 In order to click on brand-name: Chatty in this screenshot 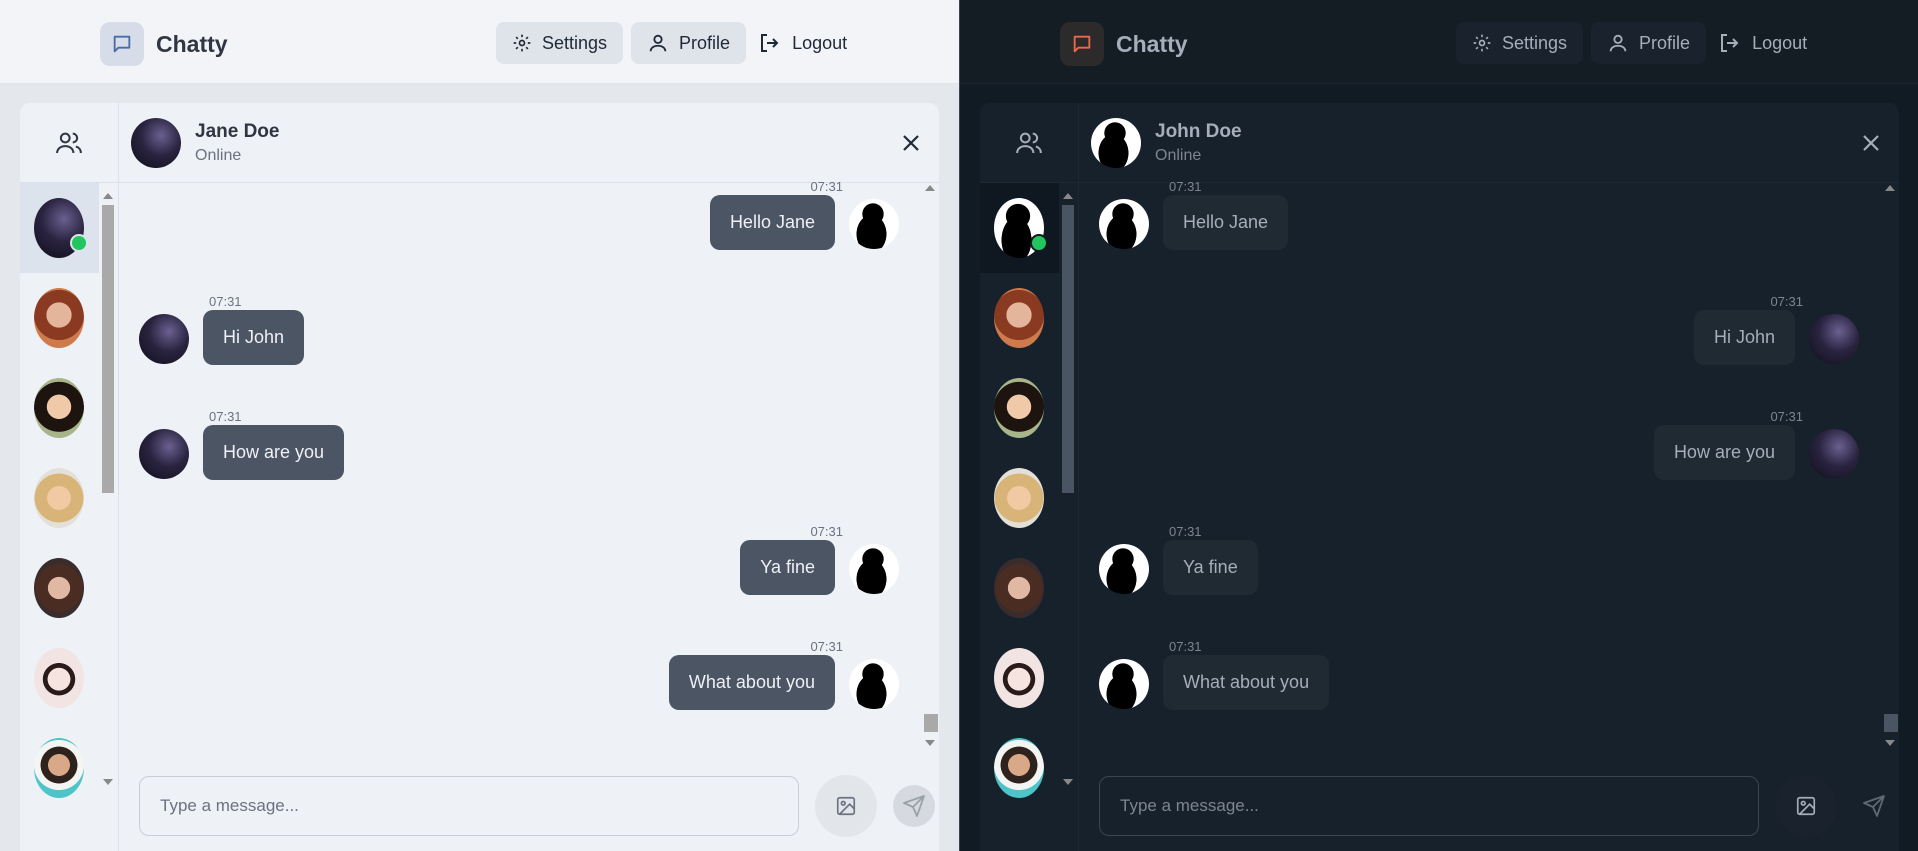, I will do `click(1152, 43)`.